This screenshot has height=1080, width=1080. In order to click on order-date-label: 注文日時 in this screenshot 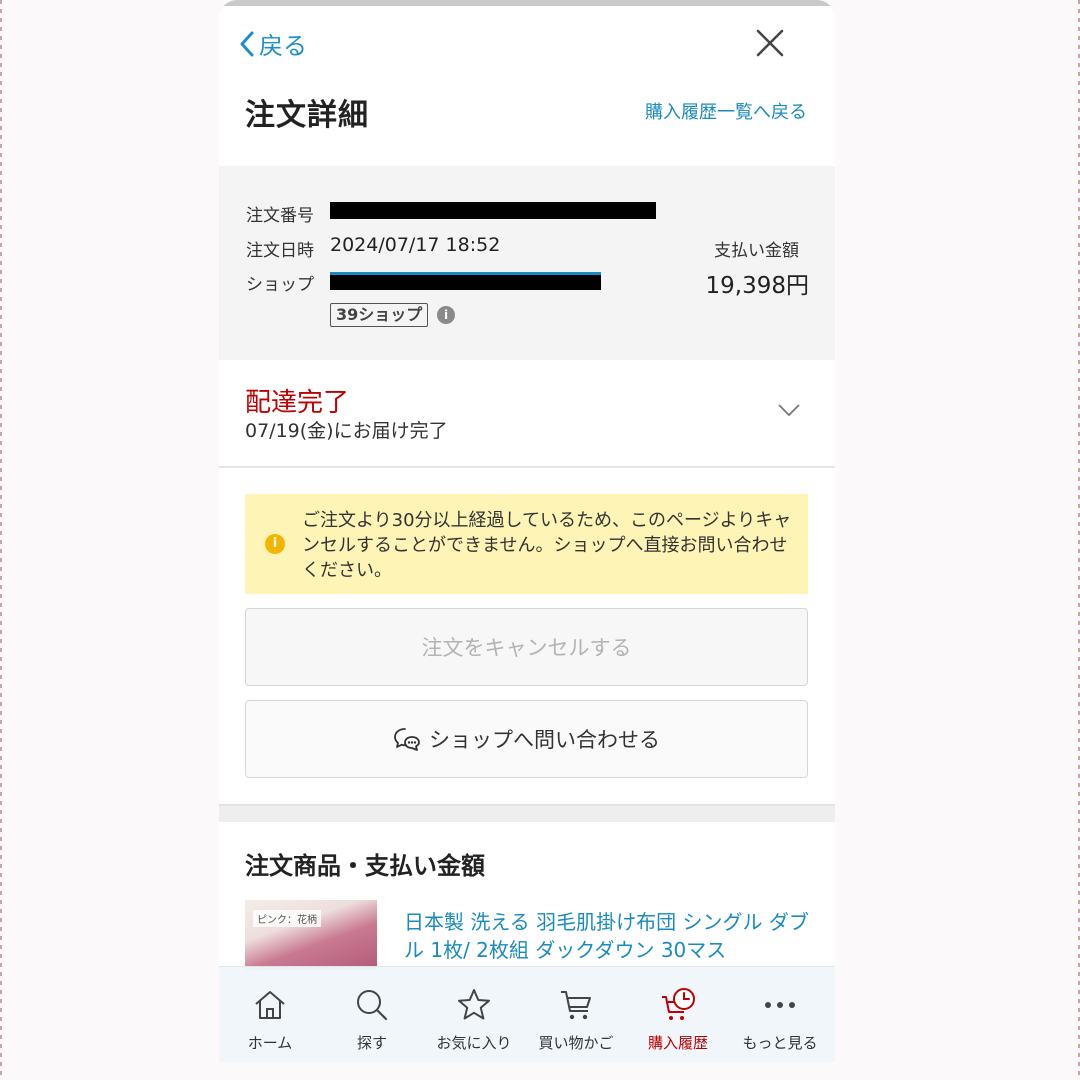, I will do `click(280, 251)`.